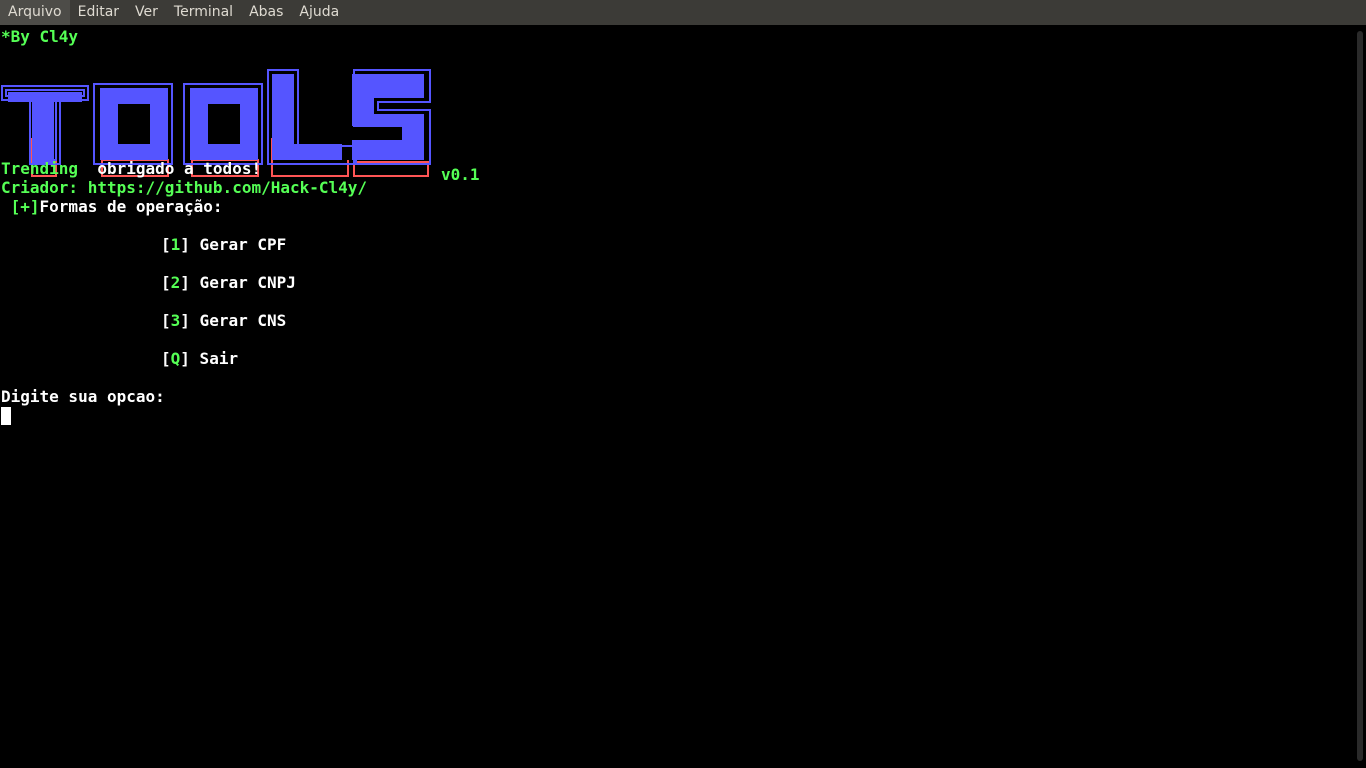 The width and height of the screenshot is (1366, 768). What do you see at coordinates (98, 12) in the screenshot?
I see `menu-editar: Editar` at bounding box center [98, 12].